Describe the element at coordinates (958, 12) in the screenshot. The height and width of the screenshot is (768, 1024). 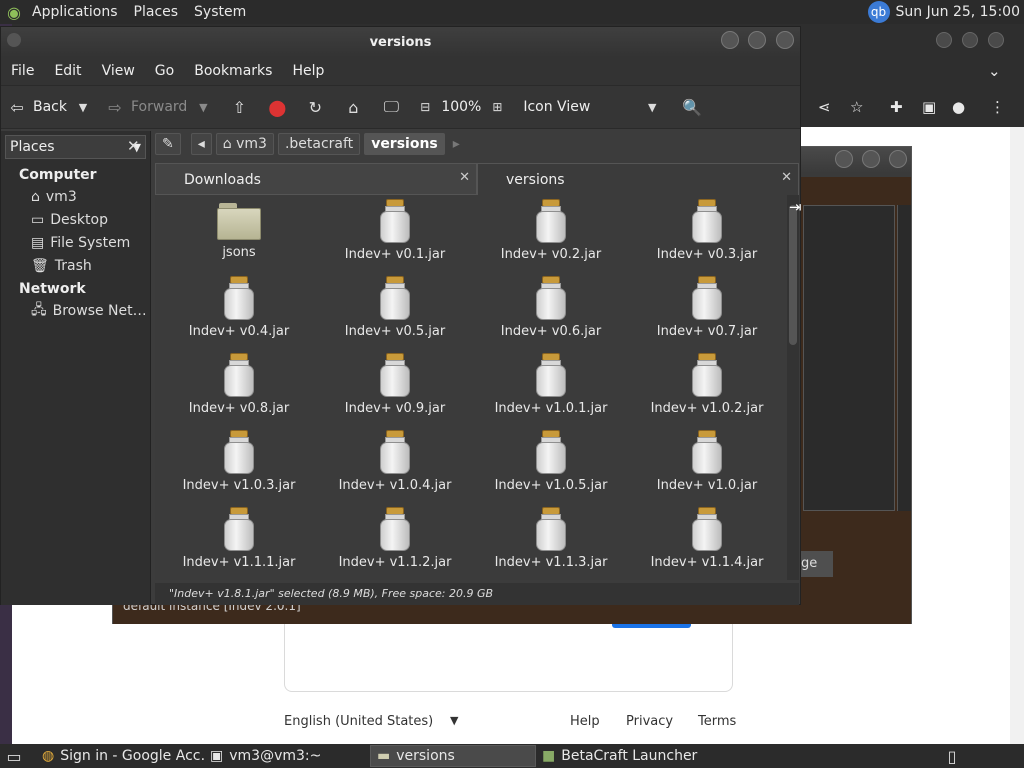
I see `clock: Sun Jun 25, 15:00` at that location.